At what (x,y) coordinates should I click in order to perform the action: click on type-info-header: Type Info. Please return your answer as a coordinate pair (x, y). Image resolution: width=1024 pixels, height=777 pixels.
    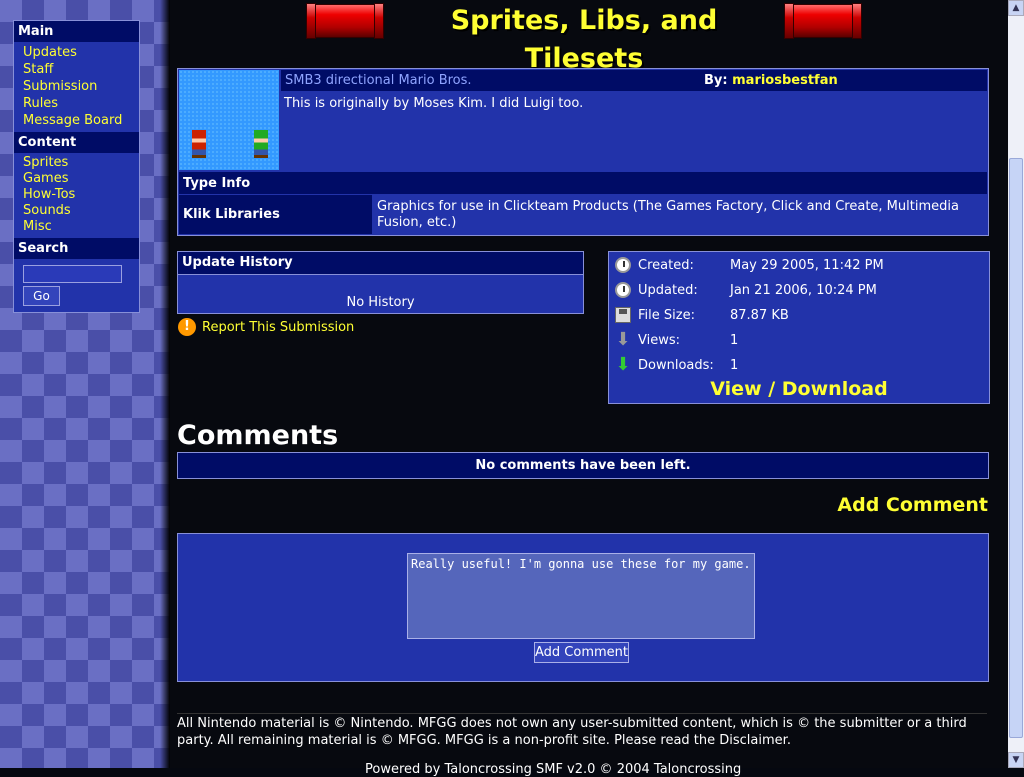
    Looking at the image, I should click on (583, 183).